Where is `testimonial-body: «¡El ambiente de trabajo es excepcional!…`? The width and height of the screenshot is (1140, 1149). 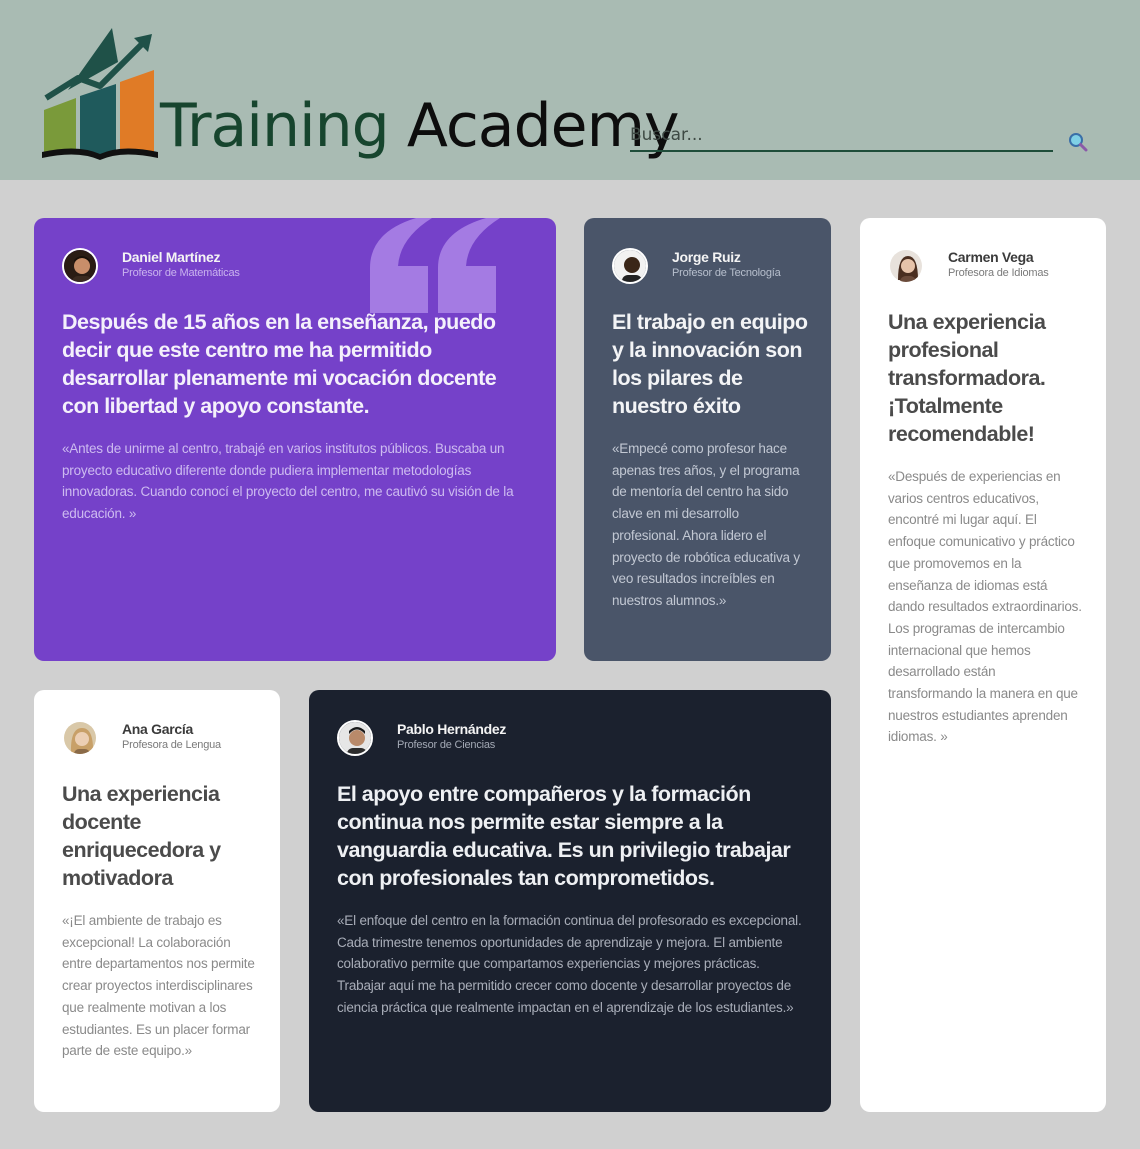
testimonial-body: «¡El ambiente de trabajo es excepcional!… is located at coordinates (158, 986).